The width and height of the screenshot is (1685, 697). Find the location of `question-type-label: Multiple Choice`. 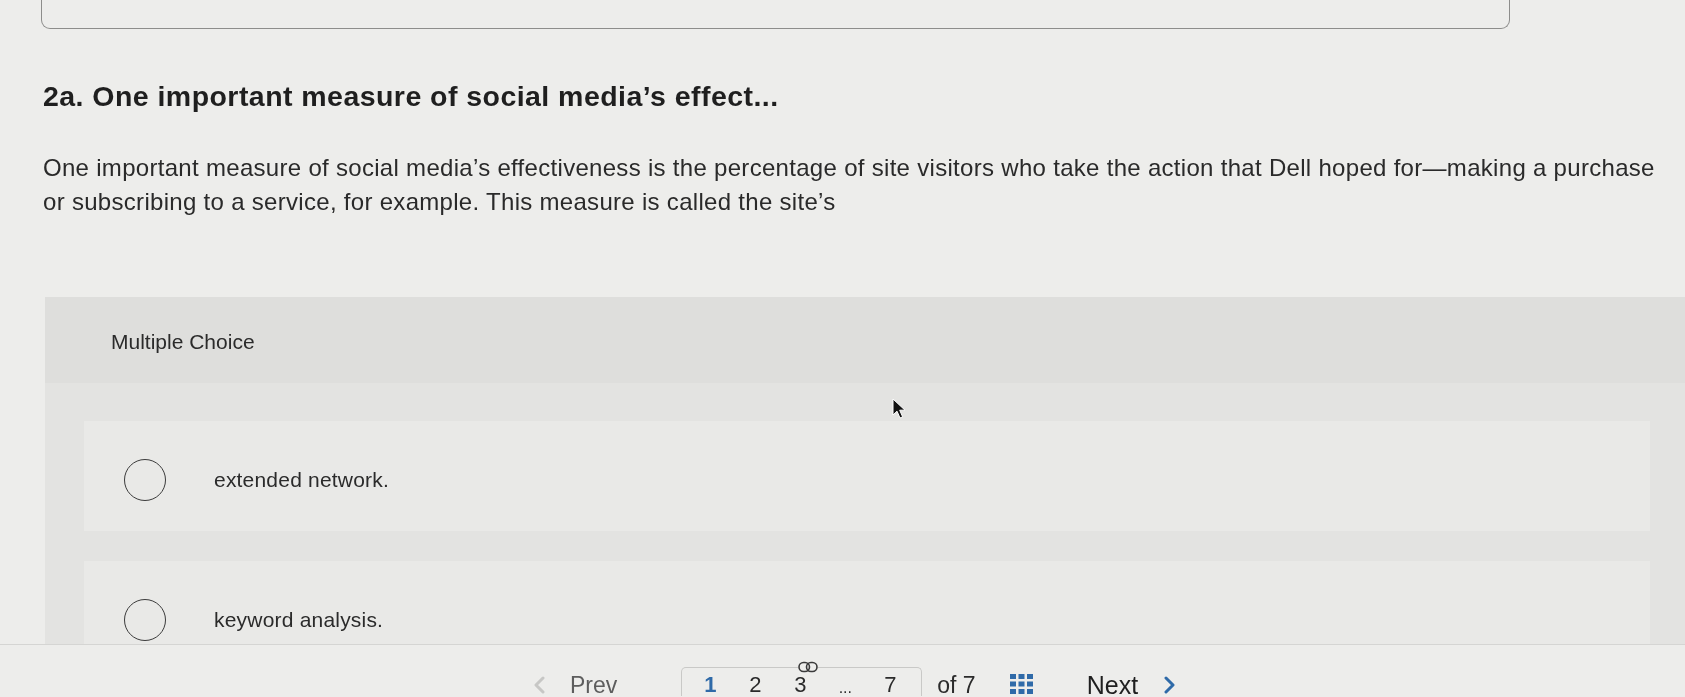

question-type-label: Multiple Choice is located at coordinates (183, 342).